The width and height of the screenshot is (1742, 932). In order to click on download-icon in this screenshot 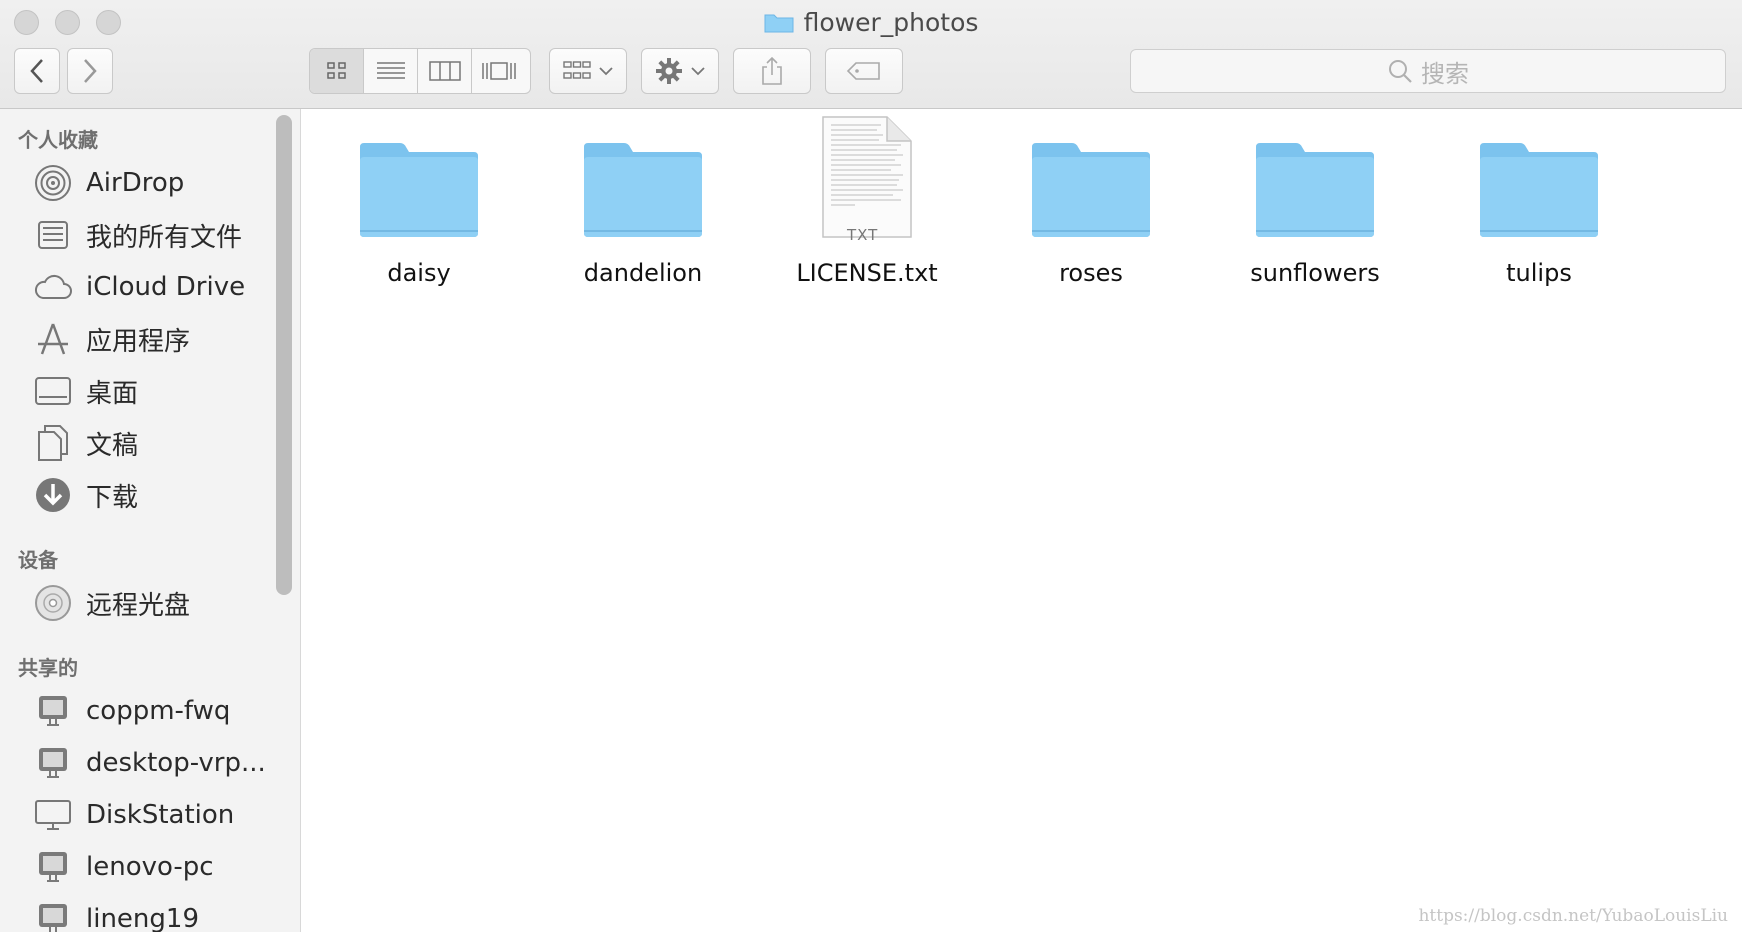, I will do `click(53, 495)`.